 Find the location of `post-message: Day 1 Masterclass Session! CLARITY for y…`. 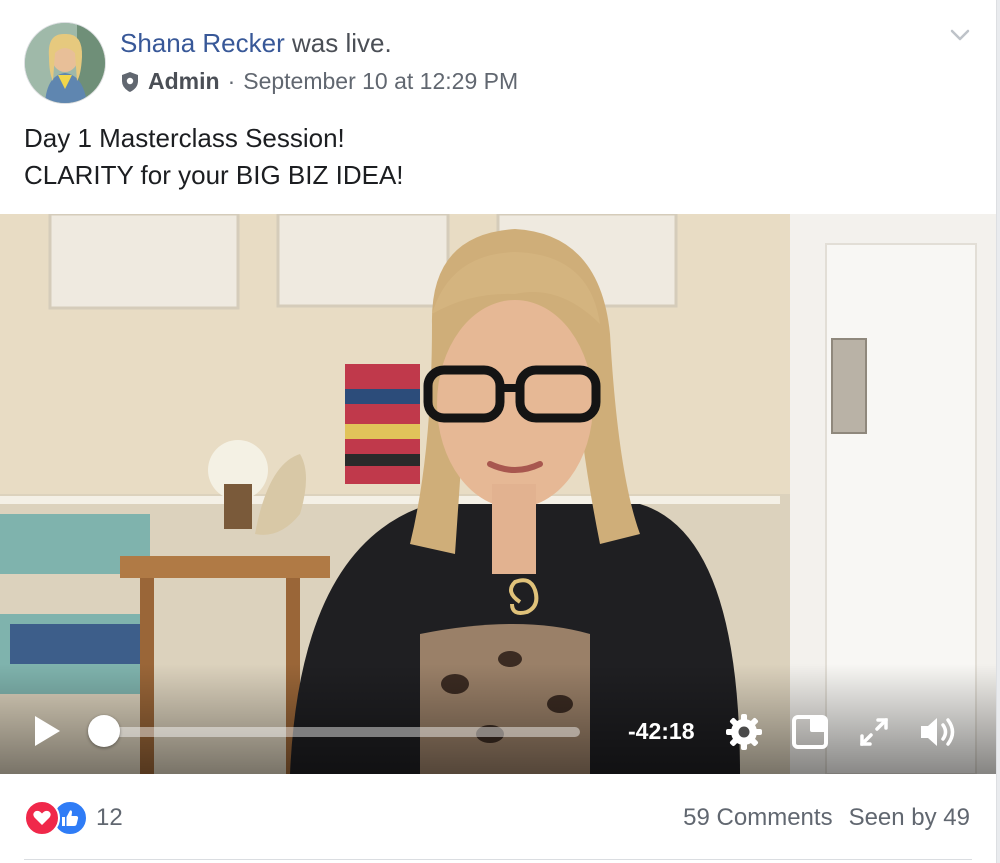

post-message: Day 1 Masterclass Session! CLARITY for y… is located at coordinates (214, 157).